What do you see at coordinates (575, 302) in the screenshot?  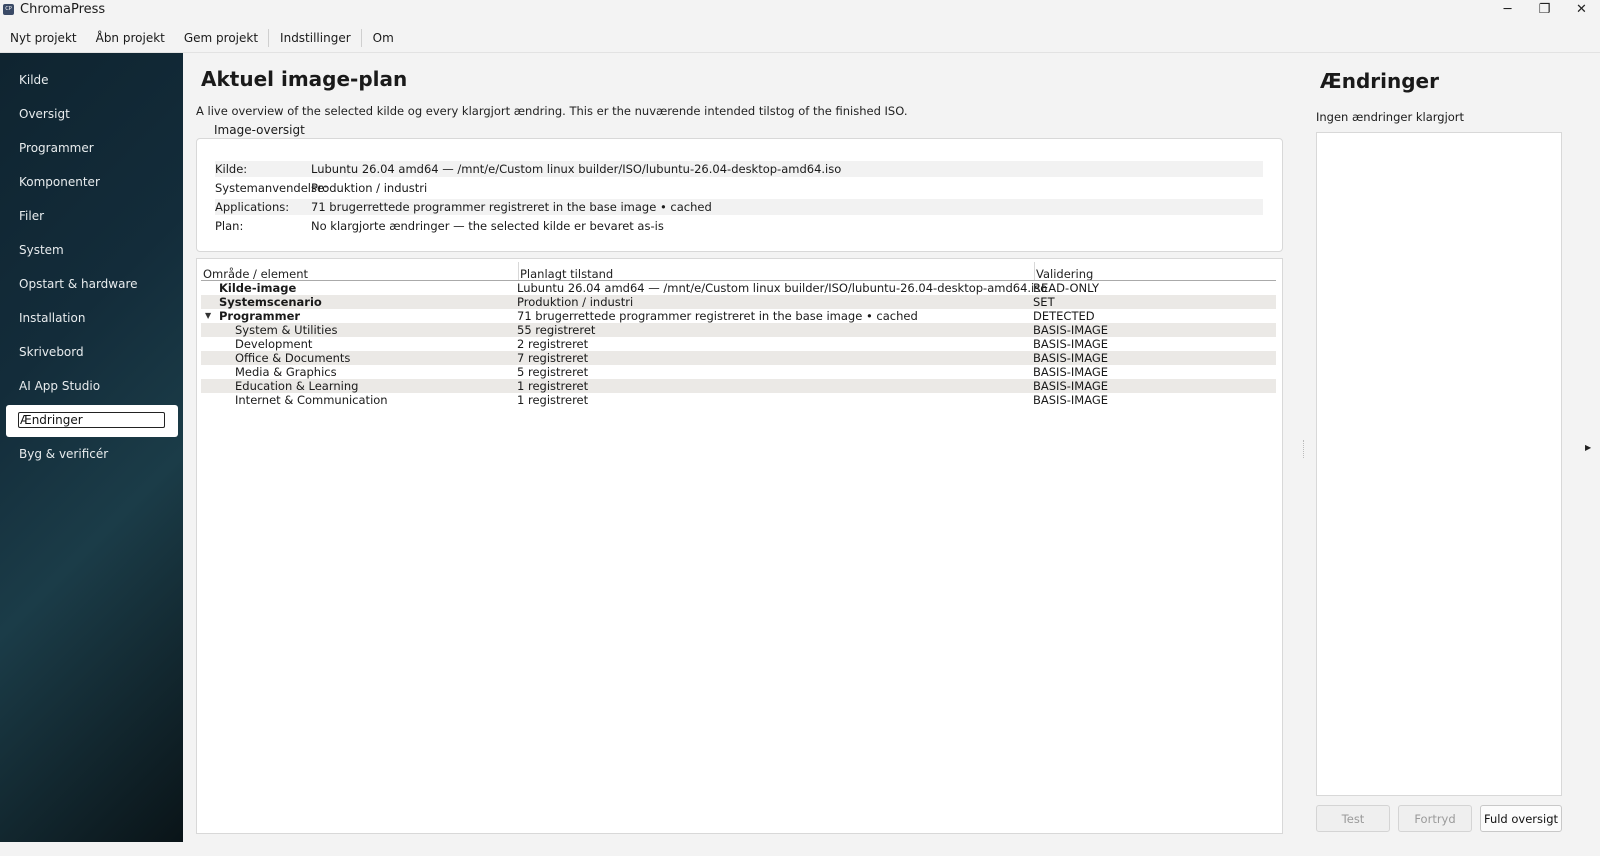 I see `cell-state: Produktion / industri` at bounding box center [575, 302].